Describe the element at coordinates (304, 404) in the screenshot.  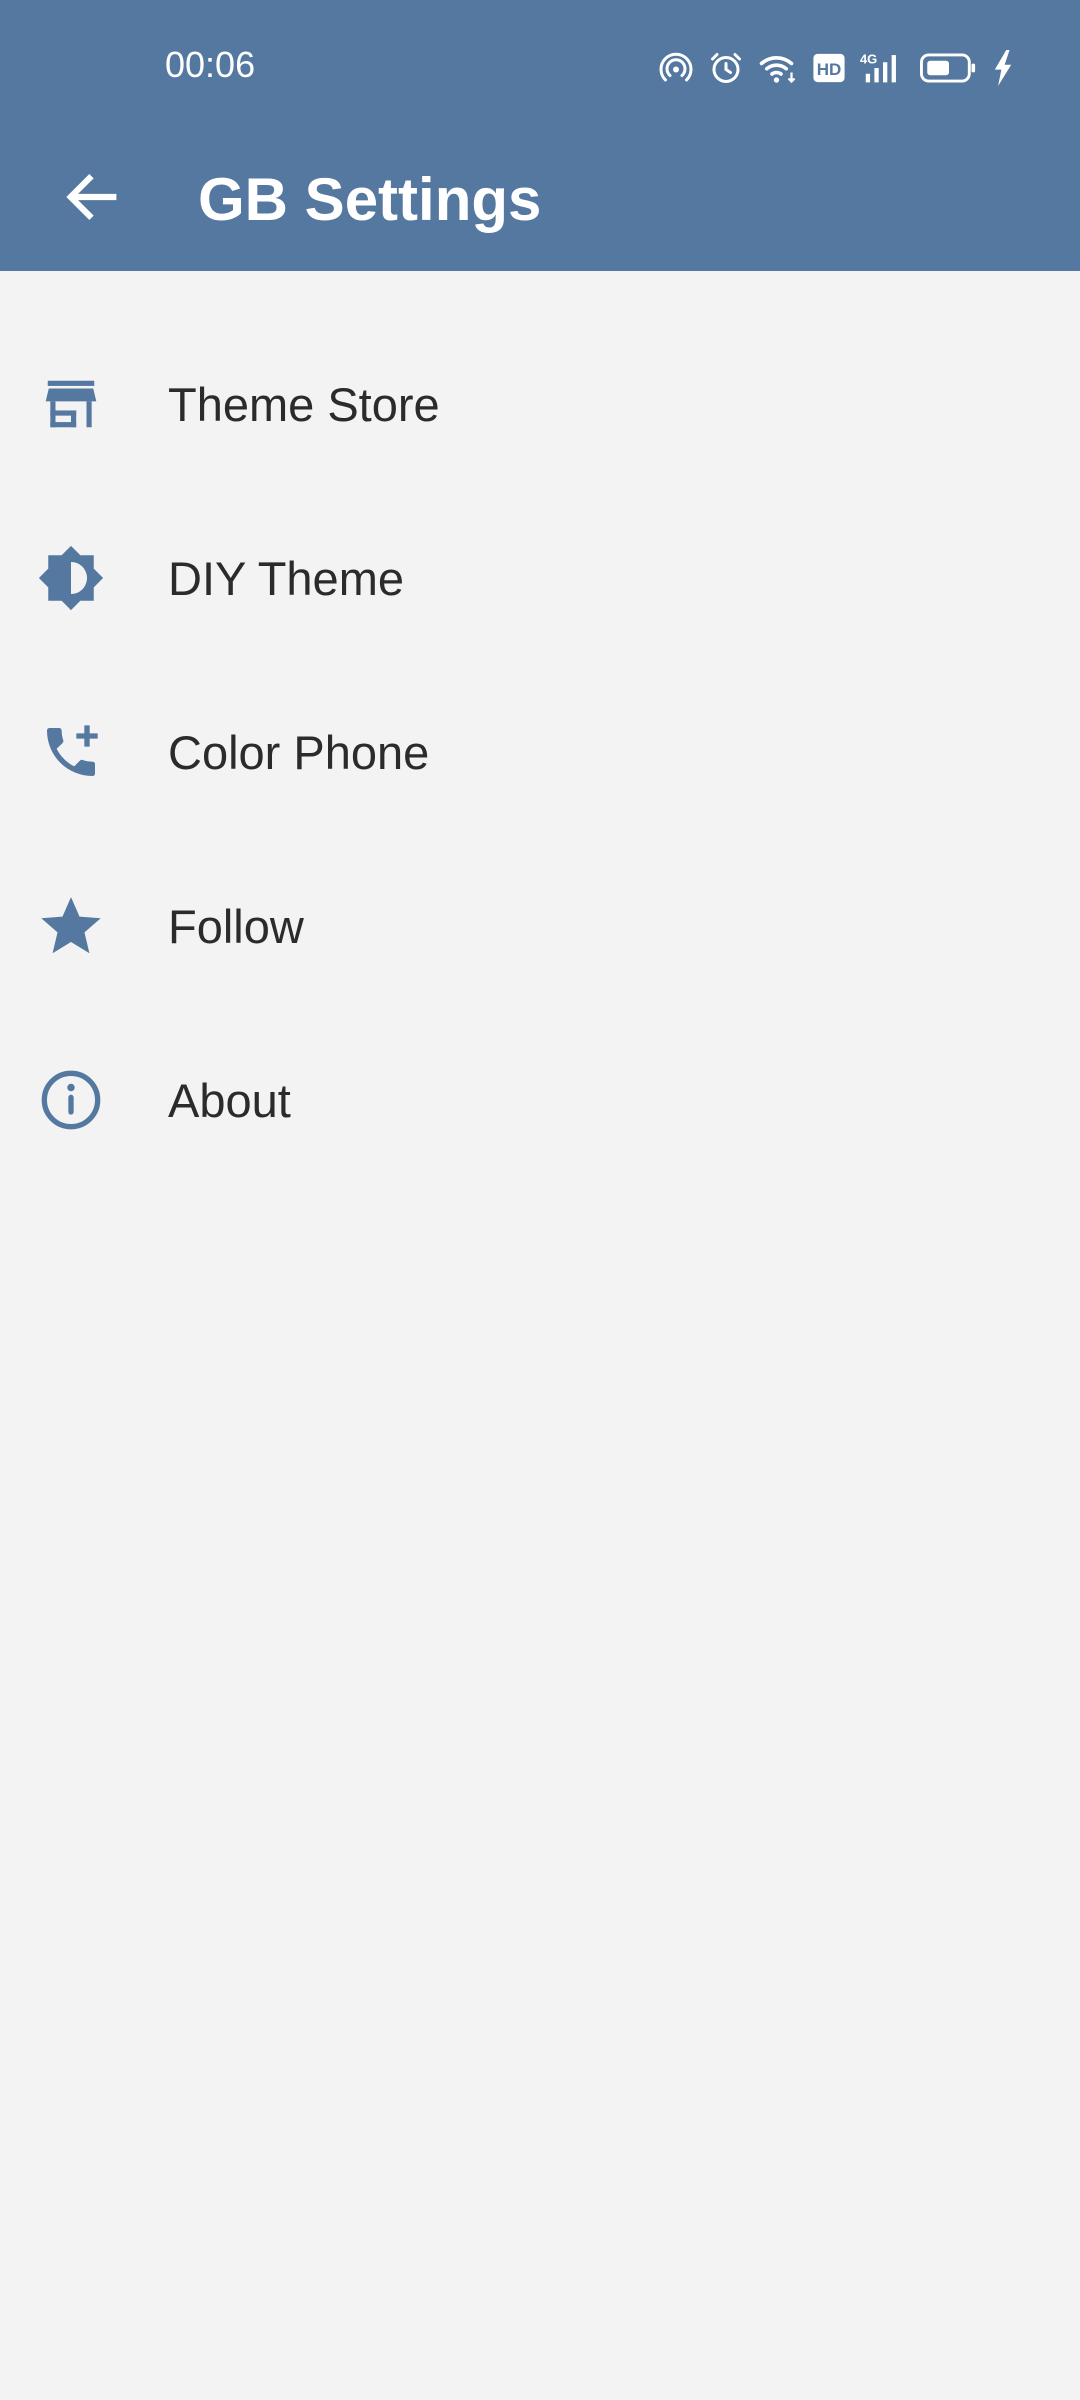
I see `menu-item-label: Theme Store` at that location.